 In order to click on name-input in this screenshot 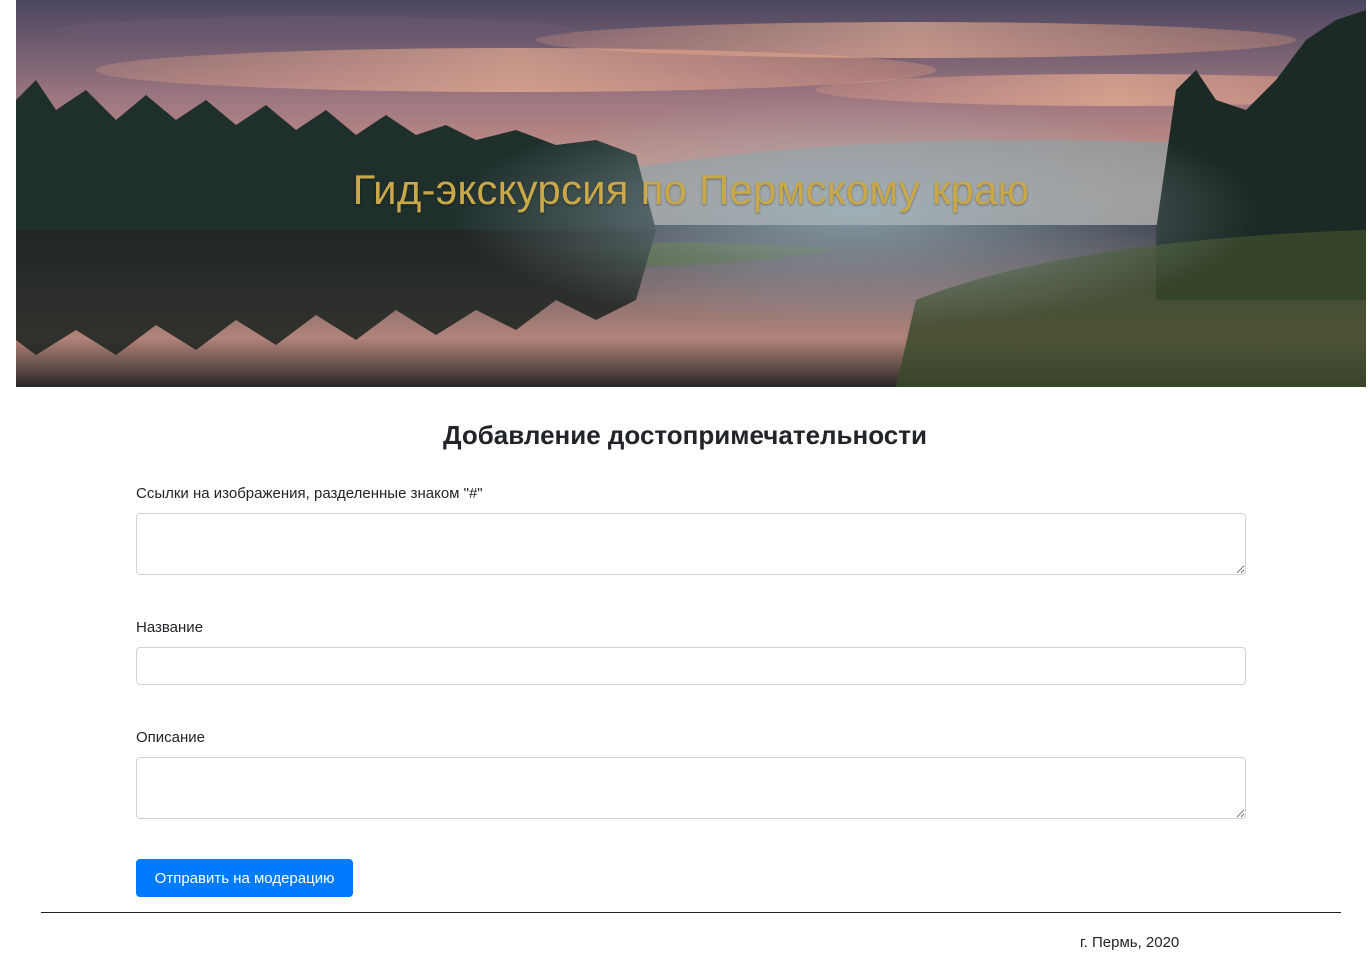, I will do `click(691, 666)`.